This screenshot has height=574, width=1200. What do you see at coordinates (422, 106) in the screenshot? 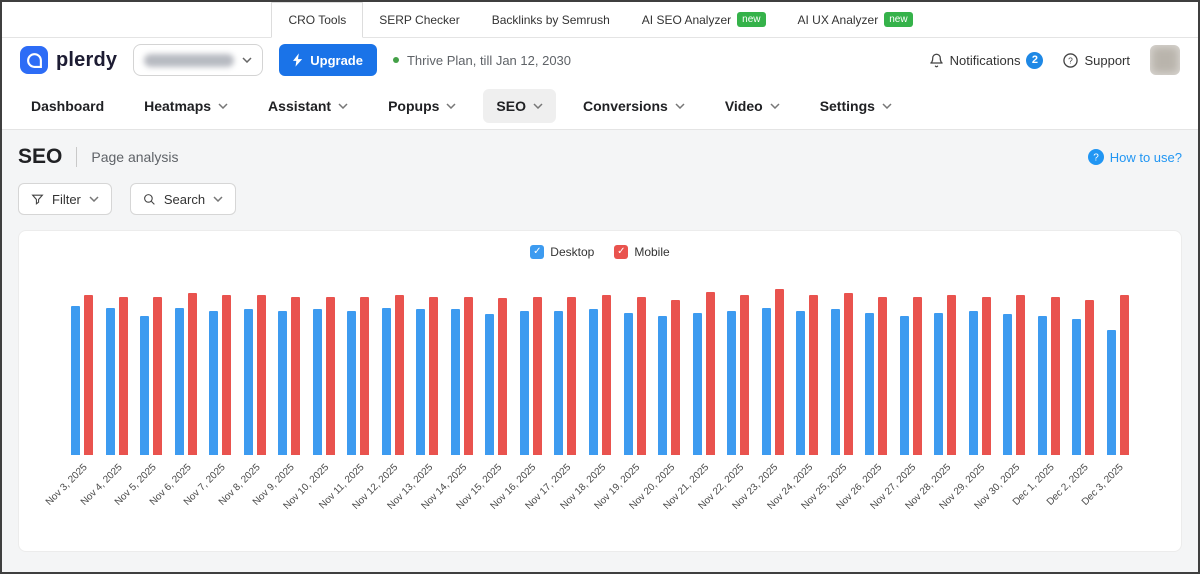
I see `nav-item-popups: Popups` at bounding box center [422, 106].